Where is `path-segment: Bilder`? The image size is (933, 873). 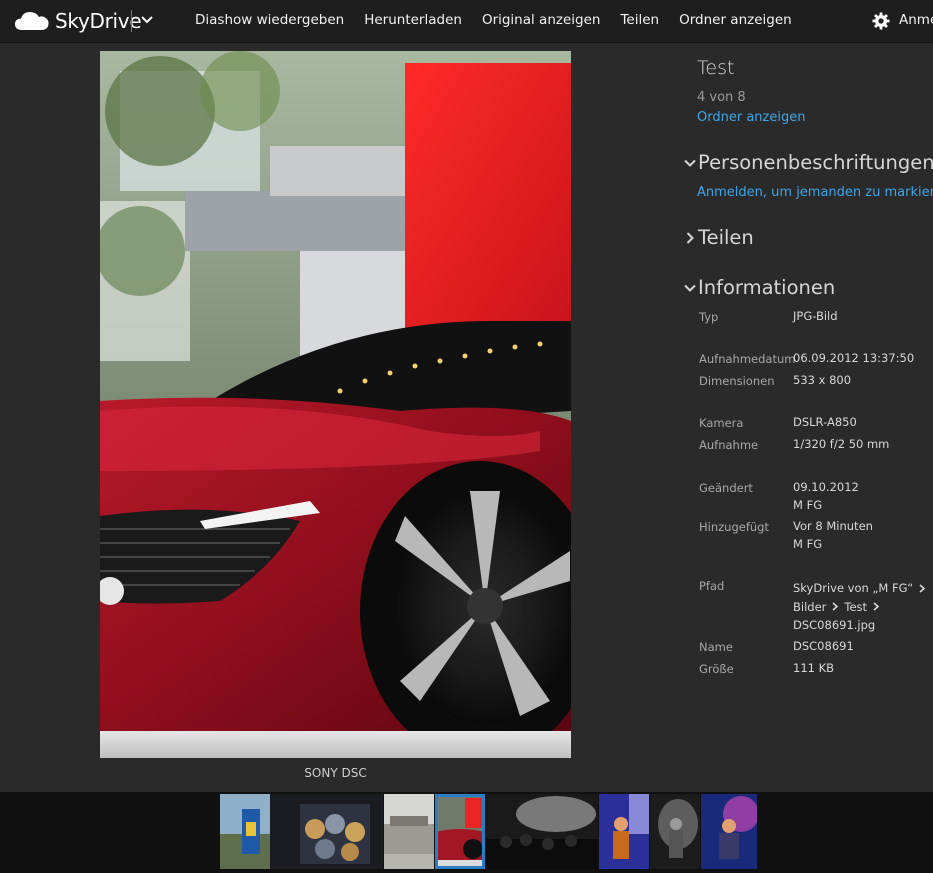
path-segment: Bilder is located at coordinates (809, 607).